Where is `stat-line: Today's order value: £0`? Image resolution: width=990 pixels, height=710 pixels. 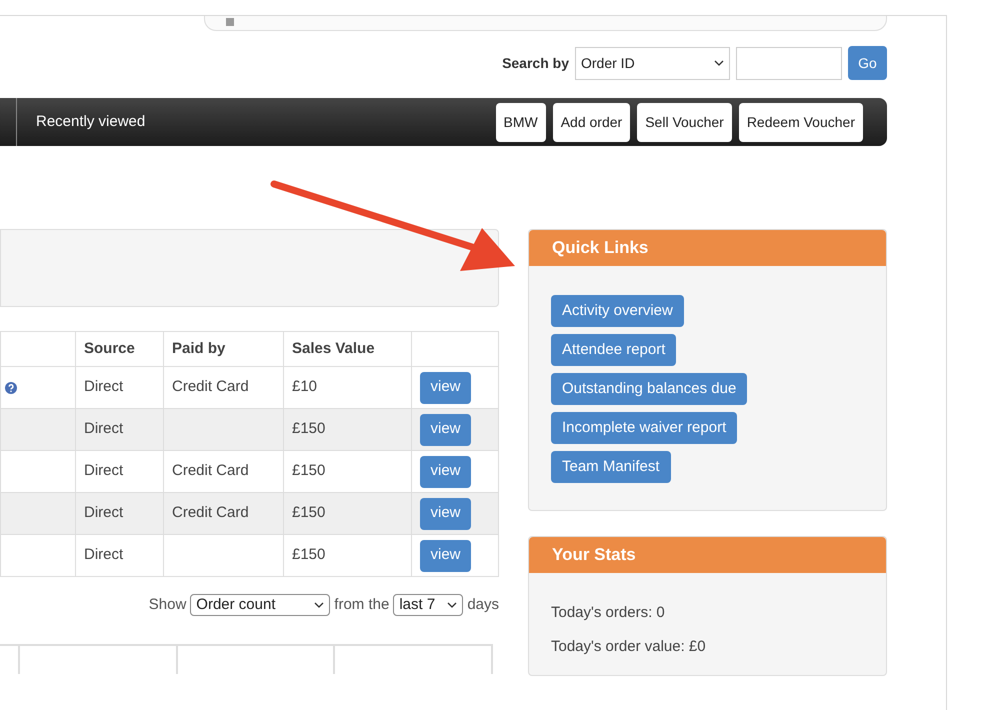
stat-line: Today's order value: £0 is located at coordinates (629, 646).